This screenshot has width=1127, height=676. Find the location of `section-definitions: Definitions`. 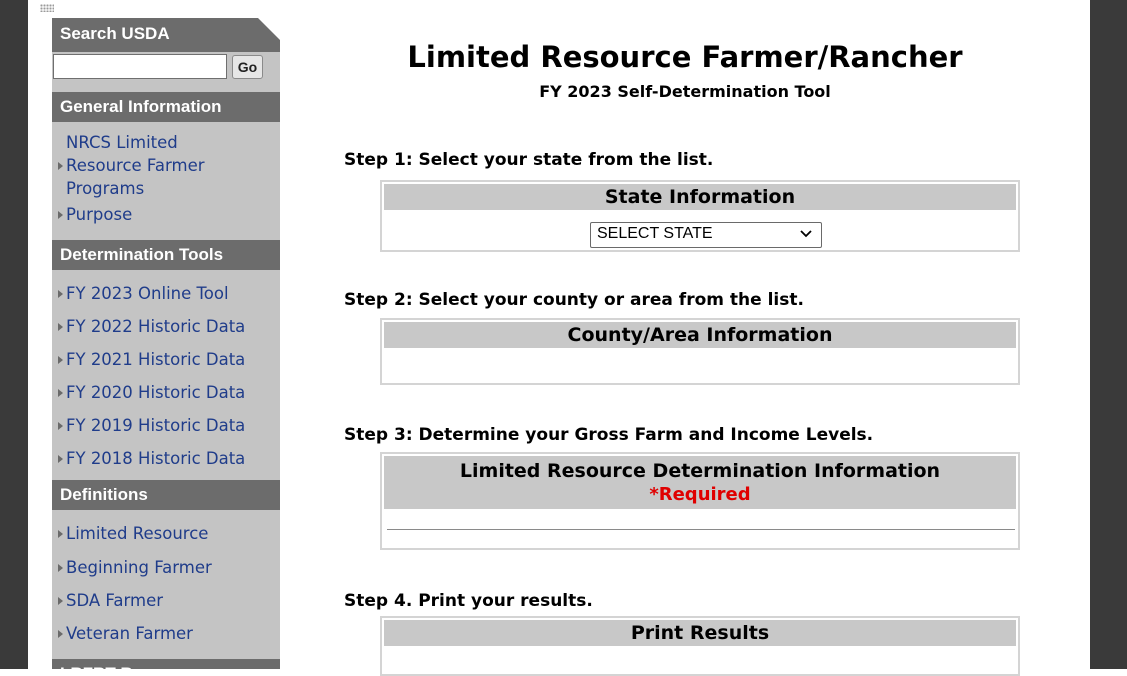

section-definitions: Definitions is located at coordinates (166, 495).